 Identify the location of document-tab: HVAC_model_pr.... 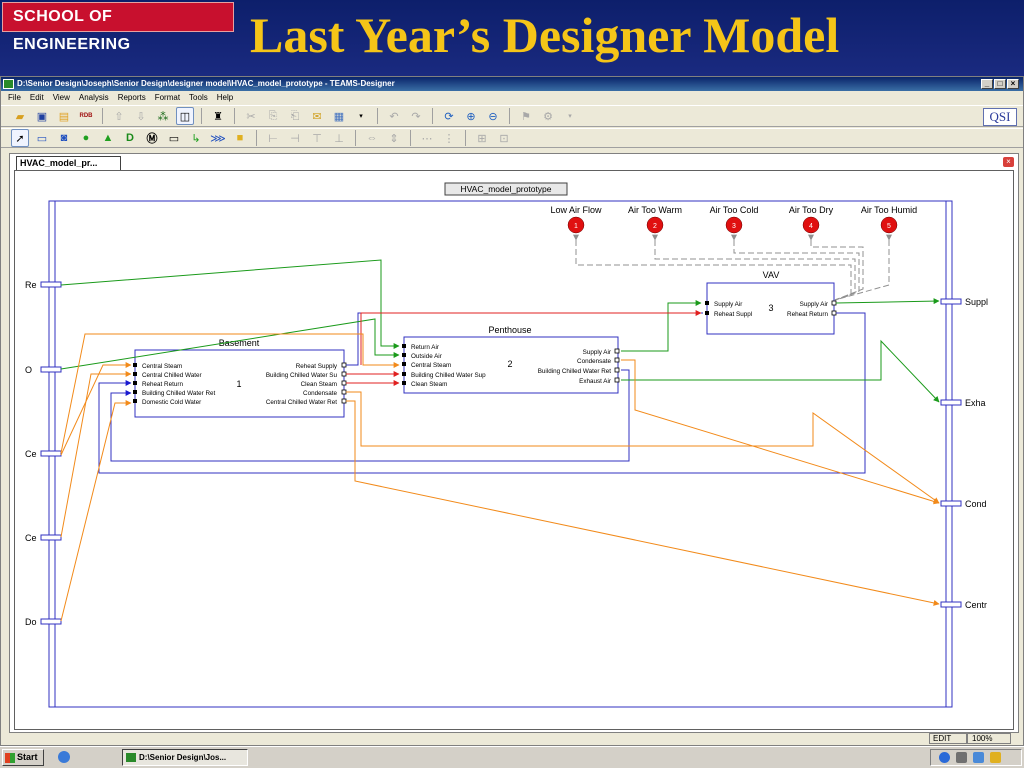
(68, 163).